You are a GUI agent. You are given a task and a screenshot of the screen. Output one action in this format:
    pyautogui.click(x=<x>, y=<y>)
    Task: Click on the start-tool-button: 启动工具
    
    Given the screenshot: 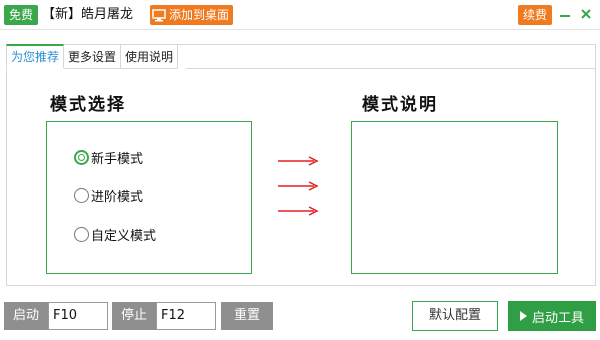 What is the action you would take?
    pyautogui.click(x=552, y=316)
    